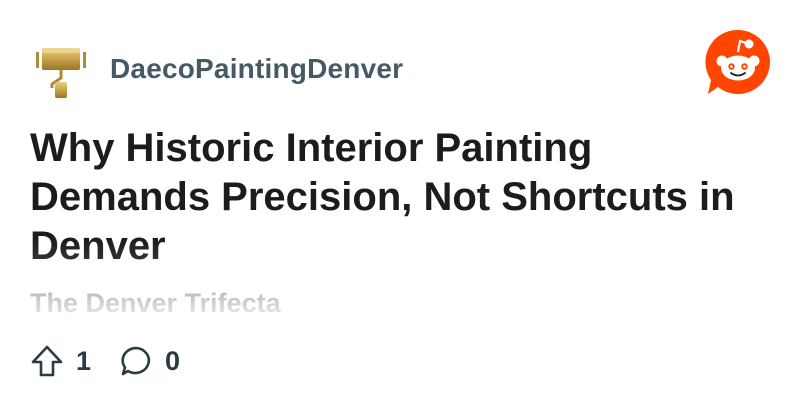  I want to click on avatar, so click(61, 69).